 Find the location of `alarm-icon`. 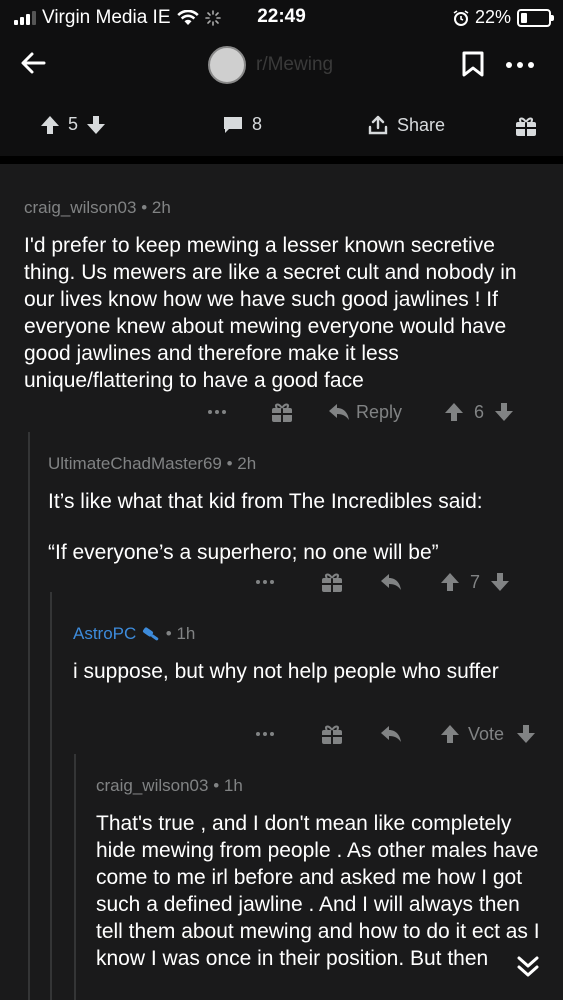

alarm-icon is located at coordinates (461, 17).